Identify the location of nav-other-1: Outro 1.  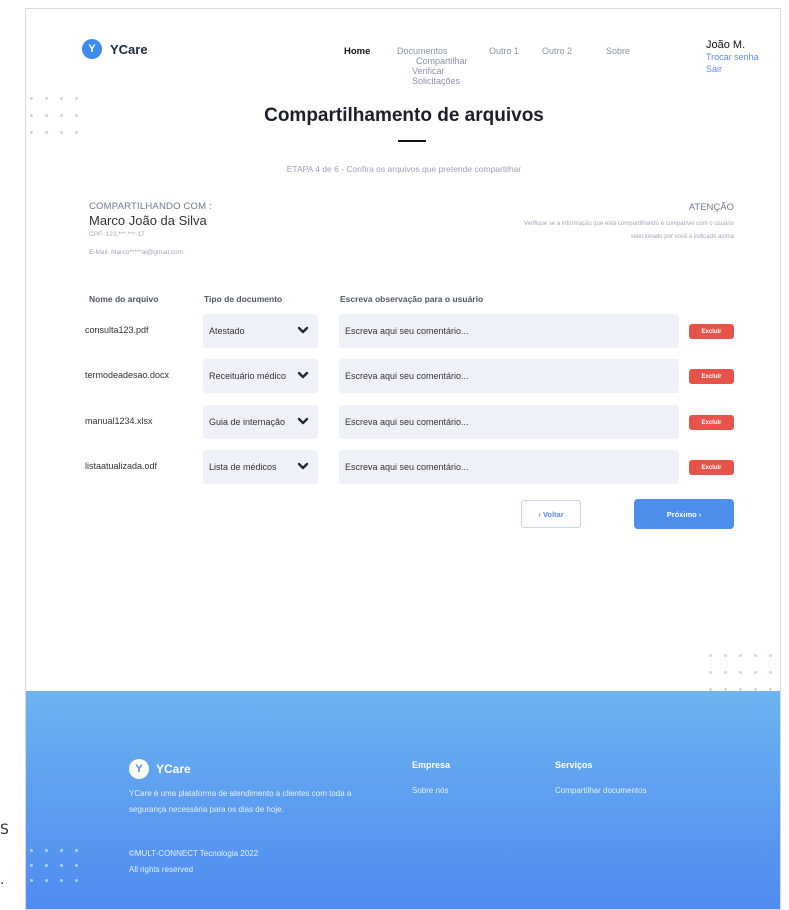
(504, 51).